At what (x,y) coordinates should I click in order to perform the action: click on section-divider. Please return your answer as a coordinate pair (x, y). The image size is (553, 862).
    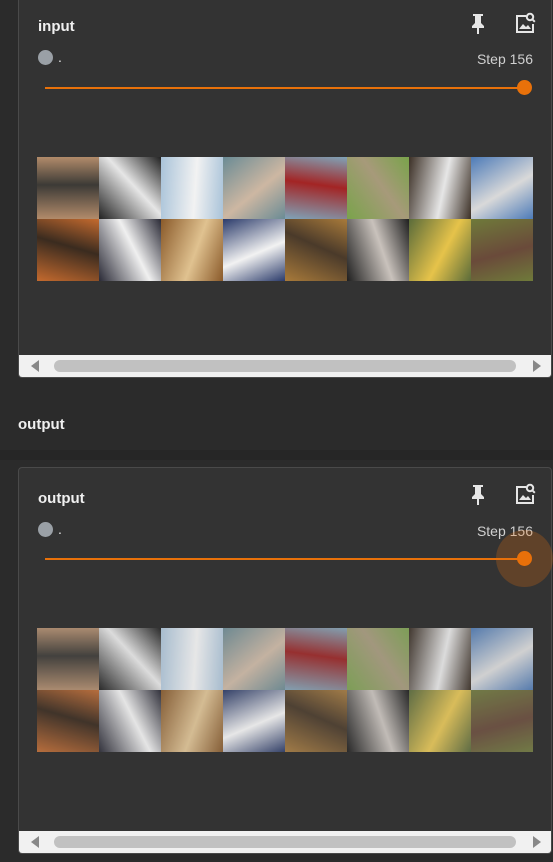
    Looking at the image, I should click on (276, 455).